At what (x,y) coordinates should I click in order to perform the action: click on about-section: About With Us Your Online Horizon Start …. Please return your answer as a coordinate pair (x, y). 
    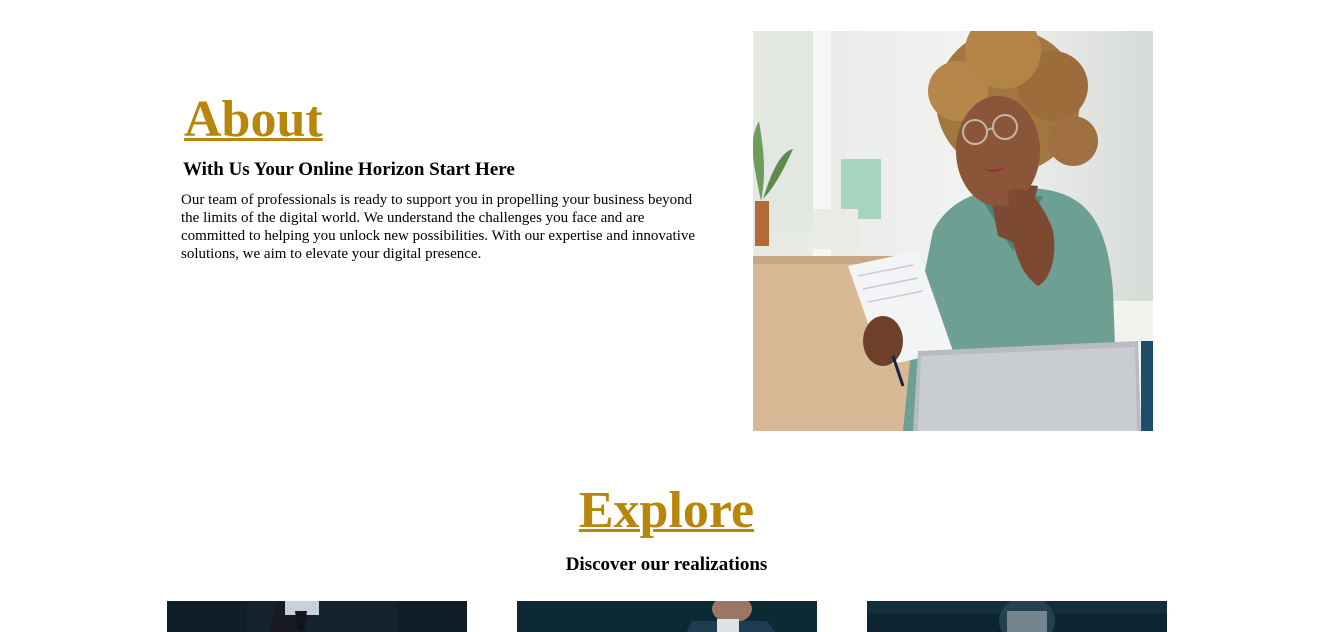
    Looking at the image, I should click on (446, 176).